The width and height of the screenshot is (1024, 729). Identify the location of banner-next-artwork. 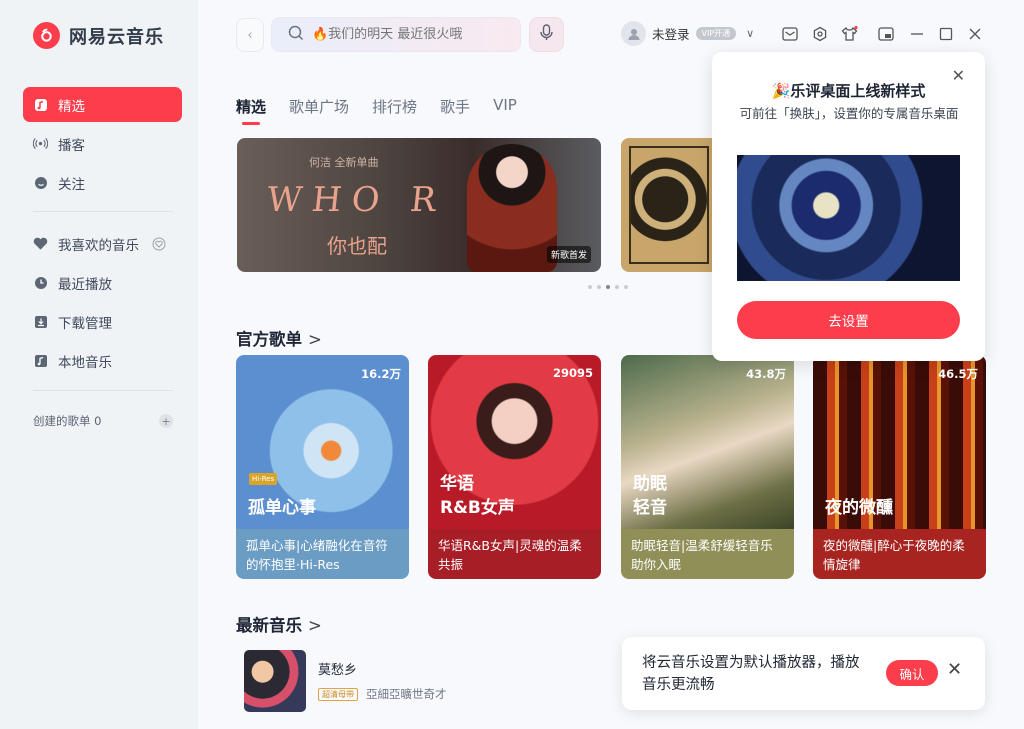
(669, 205).